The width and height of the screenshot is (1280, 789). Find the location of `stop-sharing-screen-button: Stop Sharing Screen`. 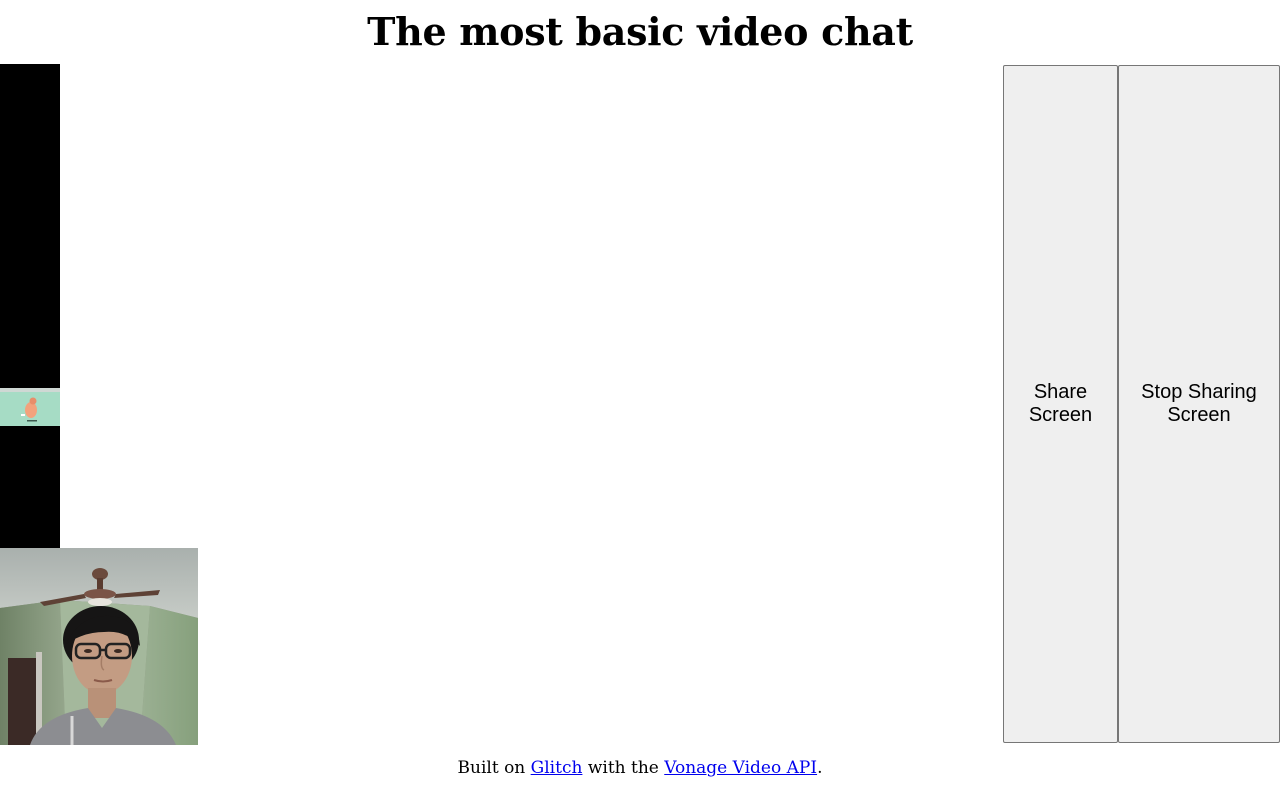

stop-sharing-screen-button: Stop Sharing Screen is located at coordinates (1199, 404).